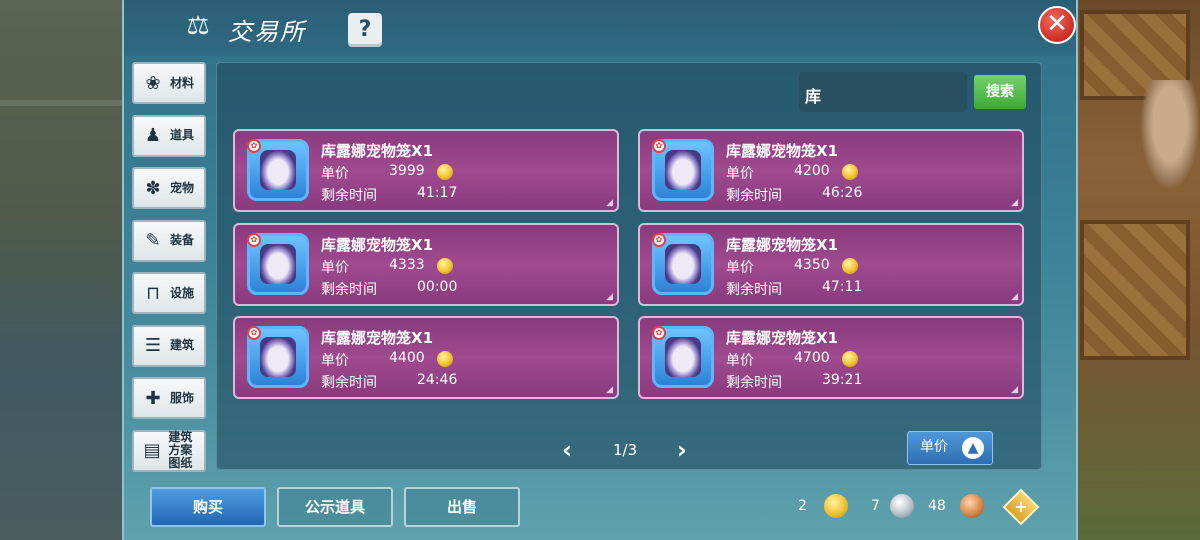 The image size is (1200, 540). What do you see at coordinates (62, 270) in the screenshot?
I see `game-background-left` at bounding box center [62, 270].